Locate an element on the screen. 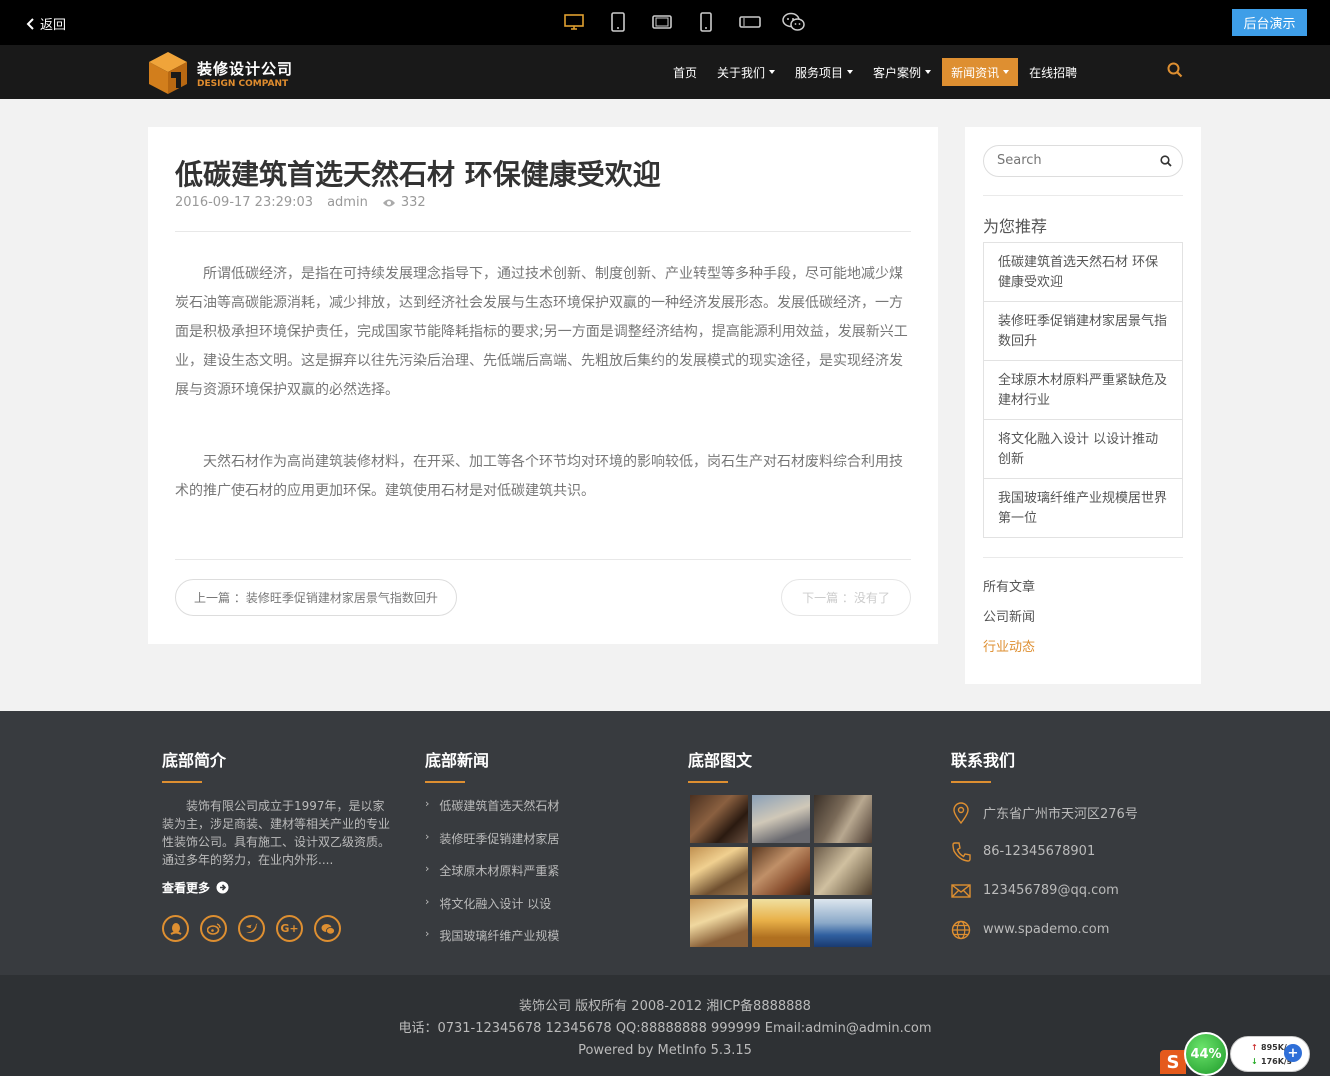  nav-label: 首页 is located at coordinates (685, 72).